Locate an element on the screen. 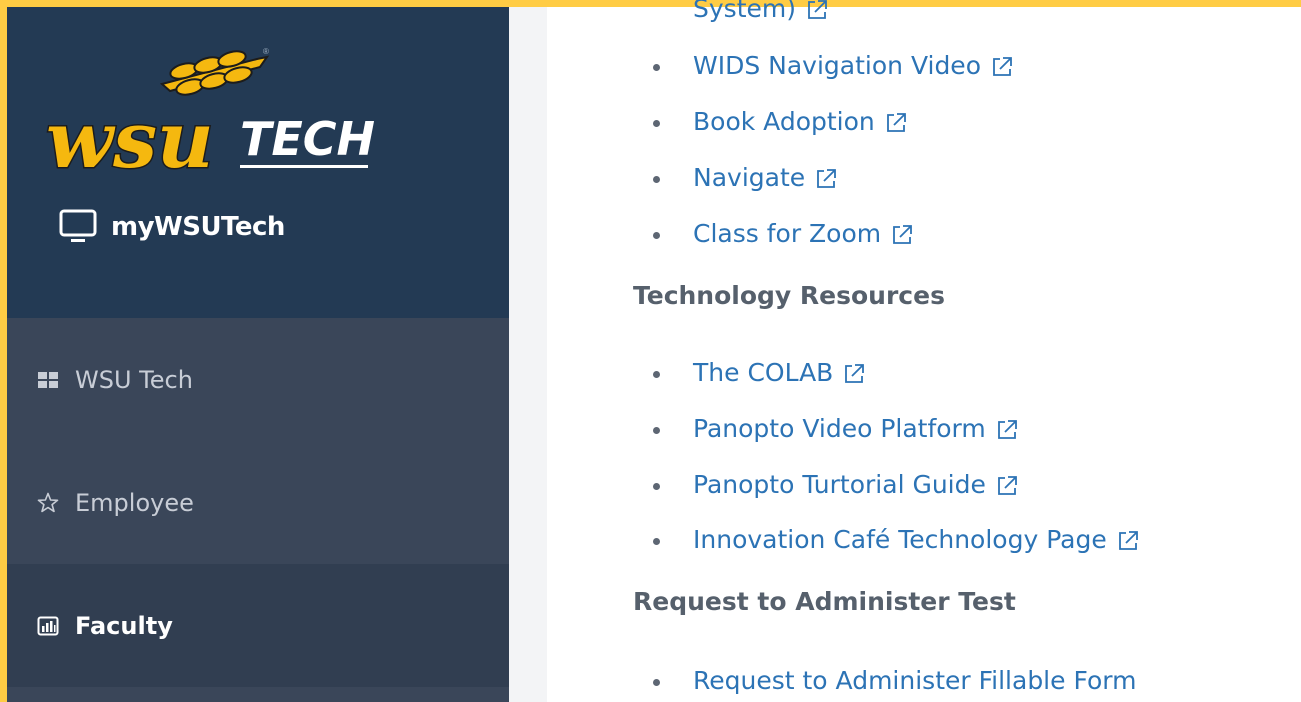  section-heading-technology: Technology Resources is located at coordinates (789, 295).